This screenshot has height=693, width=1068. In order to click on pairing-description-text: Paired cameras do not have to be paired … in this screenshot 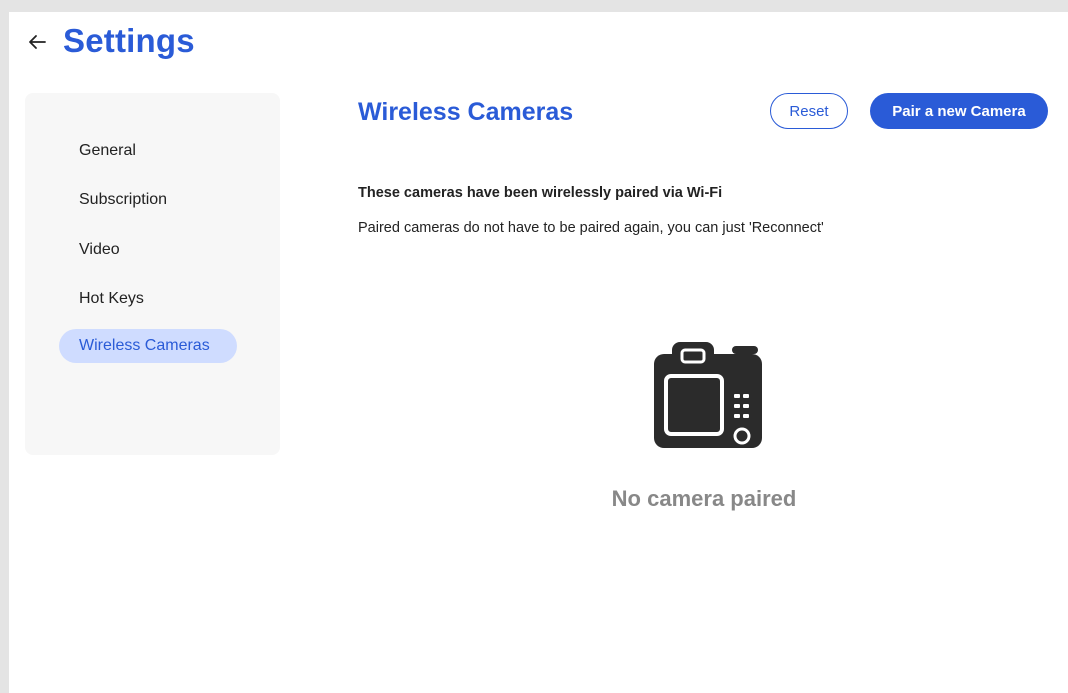, I will do `click(591, 228)`.